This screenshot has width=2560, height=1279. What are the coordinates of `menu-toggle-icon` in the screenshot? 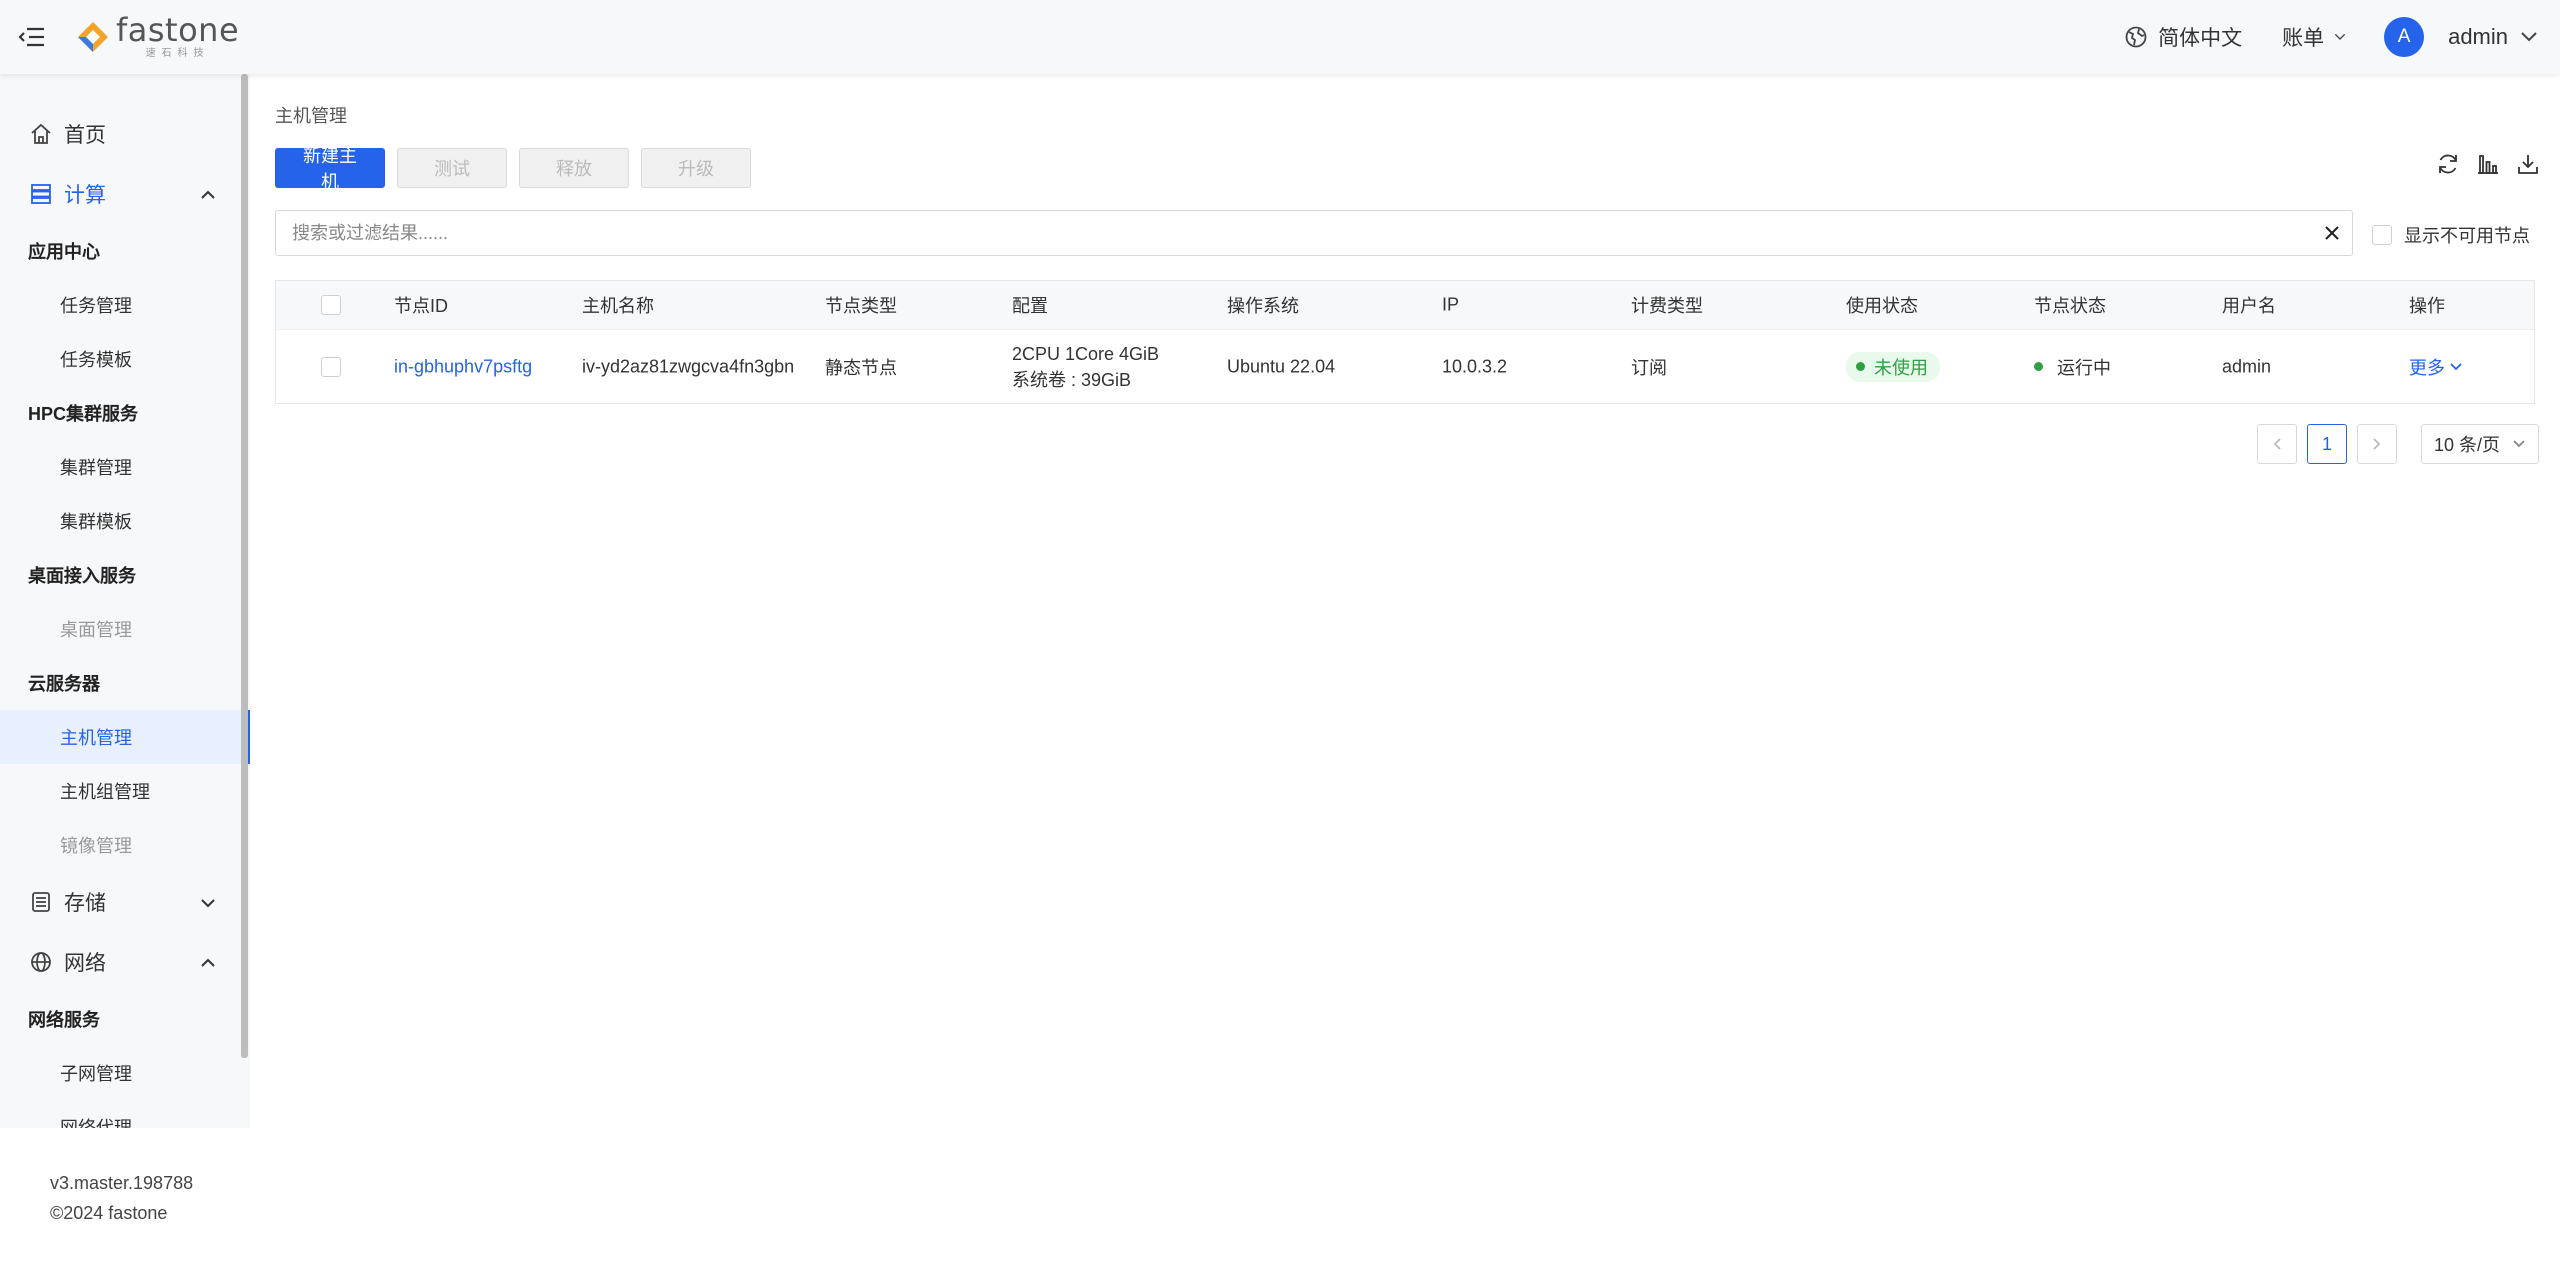 It's located at (32, 37).